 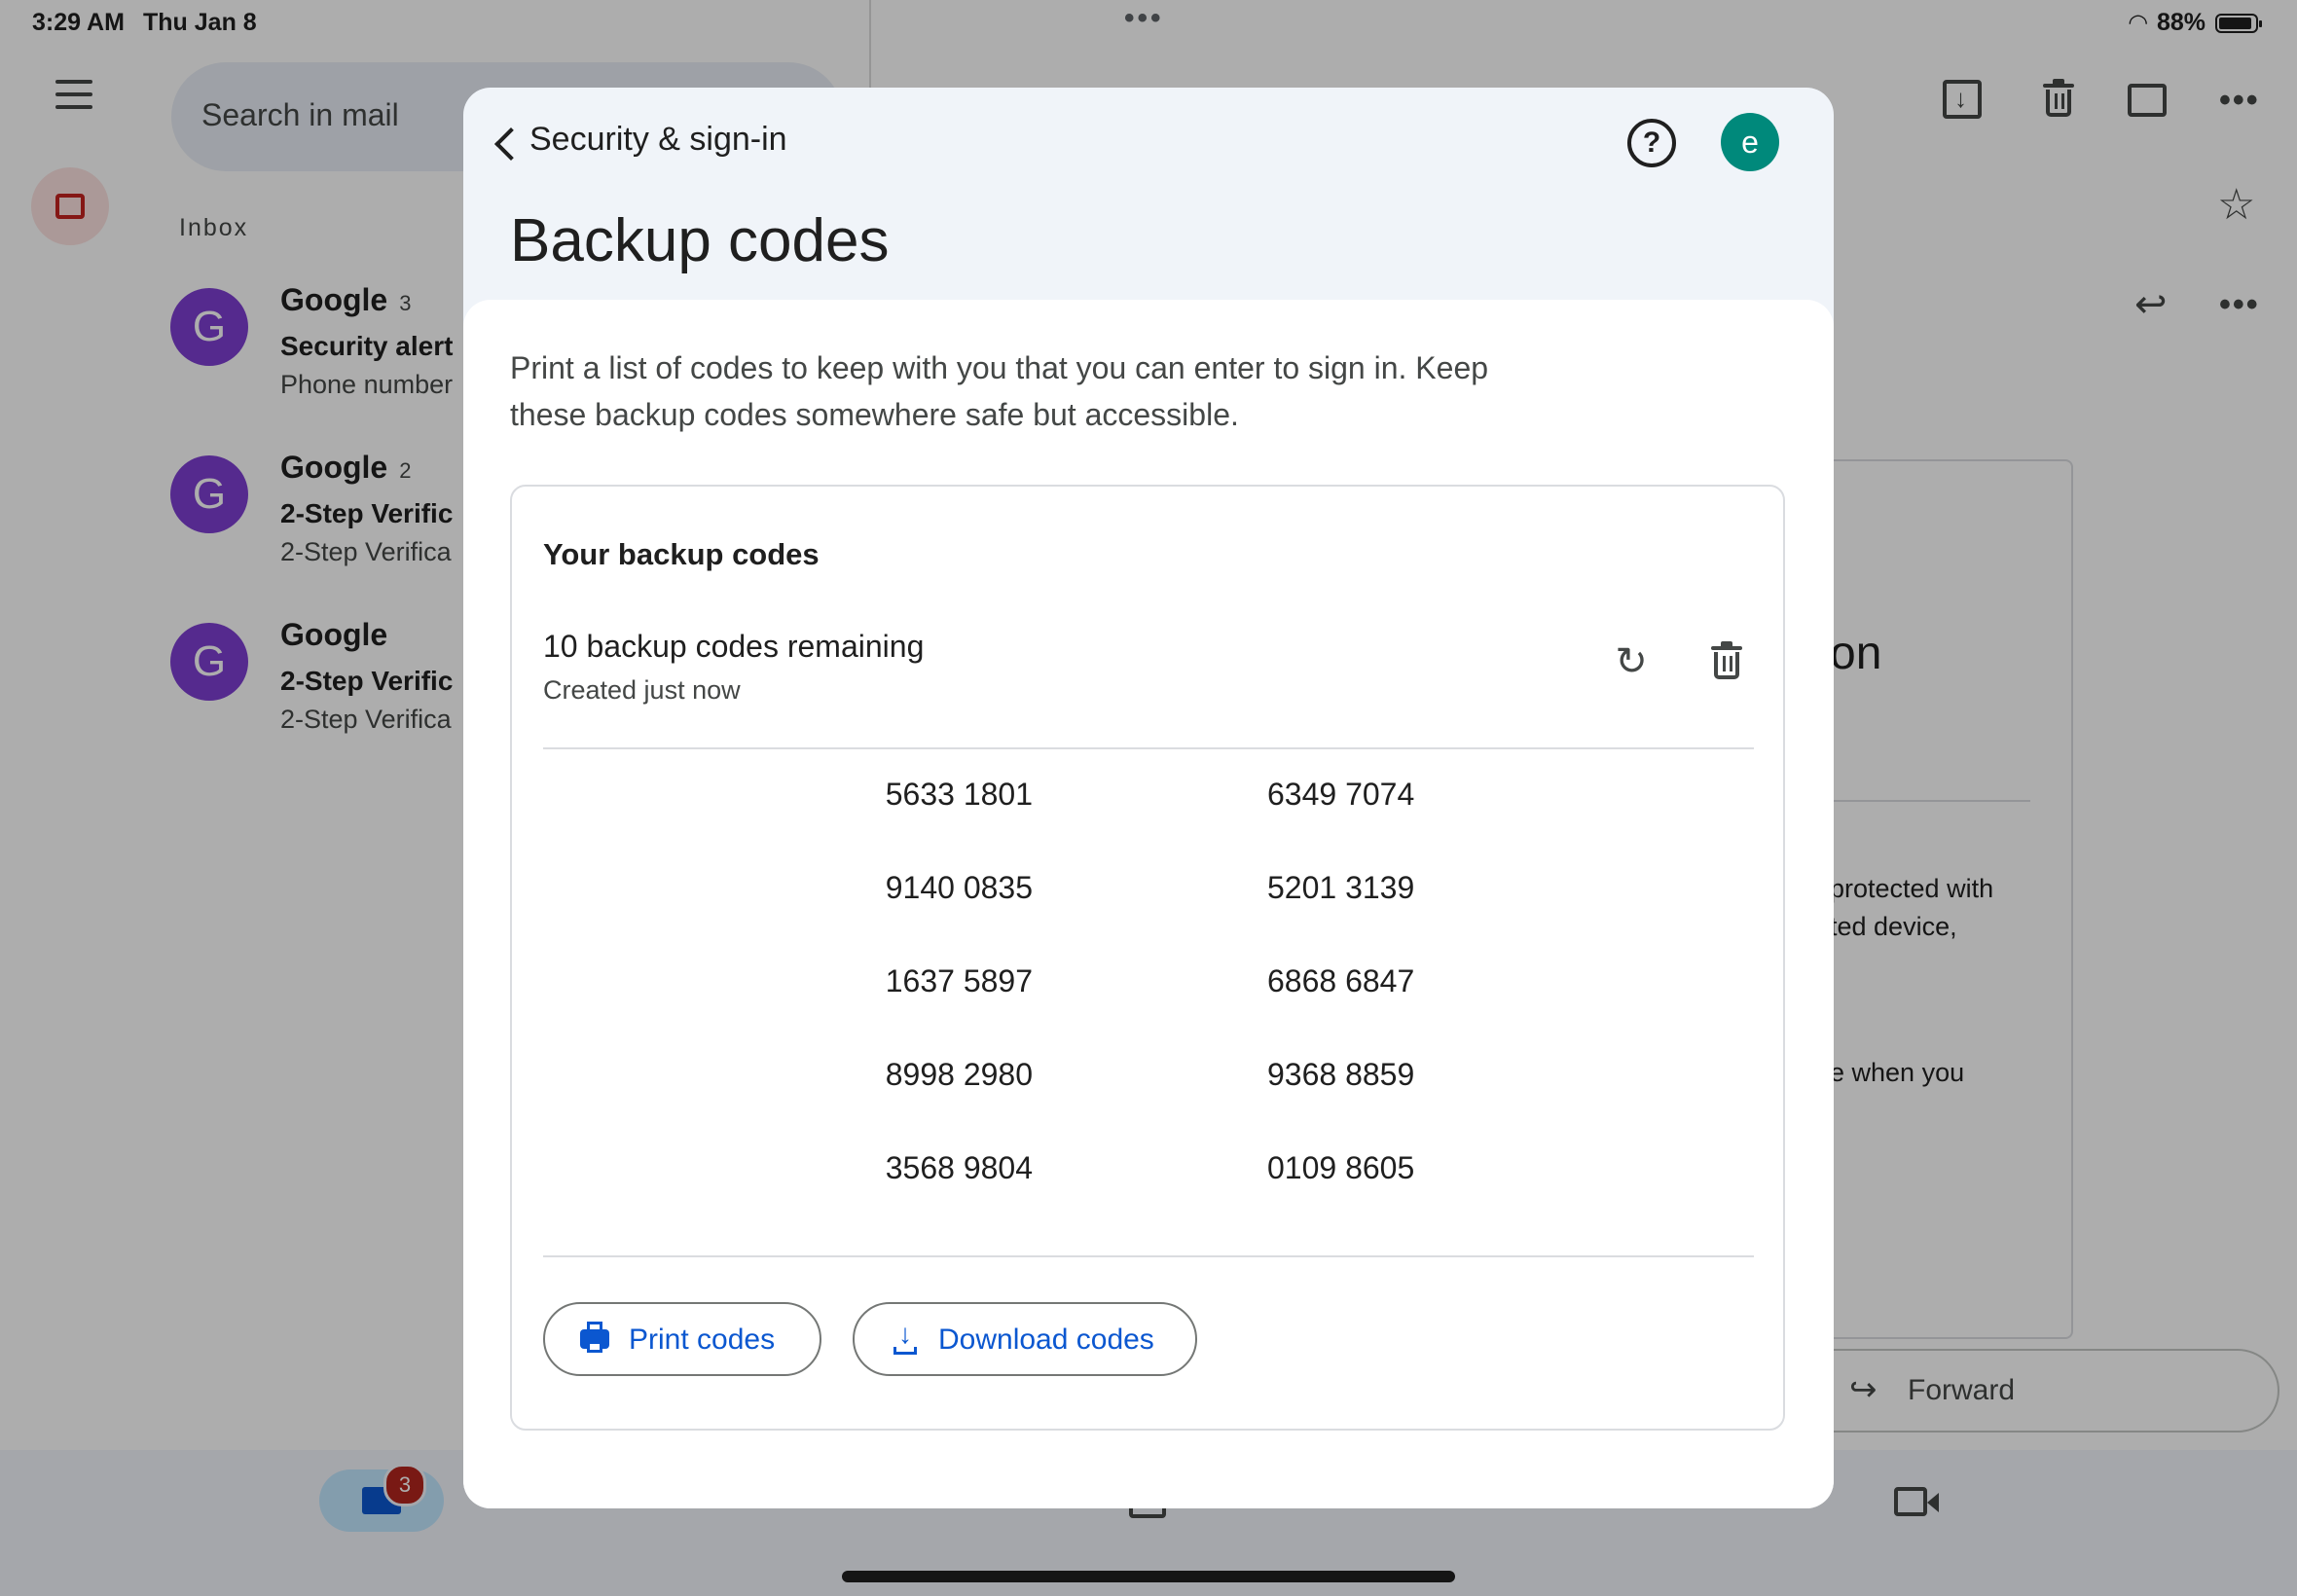 What do you see at coordinates (511, 144) in the screenshot?
I see `chevron-left-icon` at bounding box center [511, 144].